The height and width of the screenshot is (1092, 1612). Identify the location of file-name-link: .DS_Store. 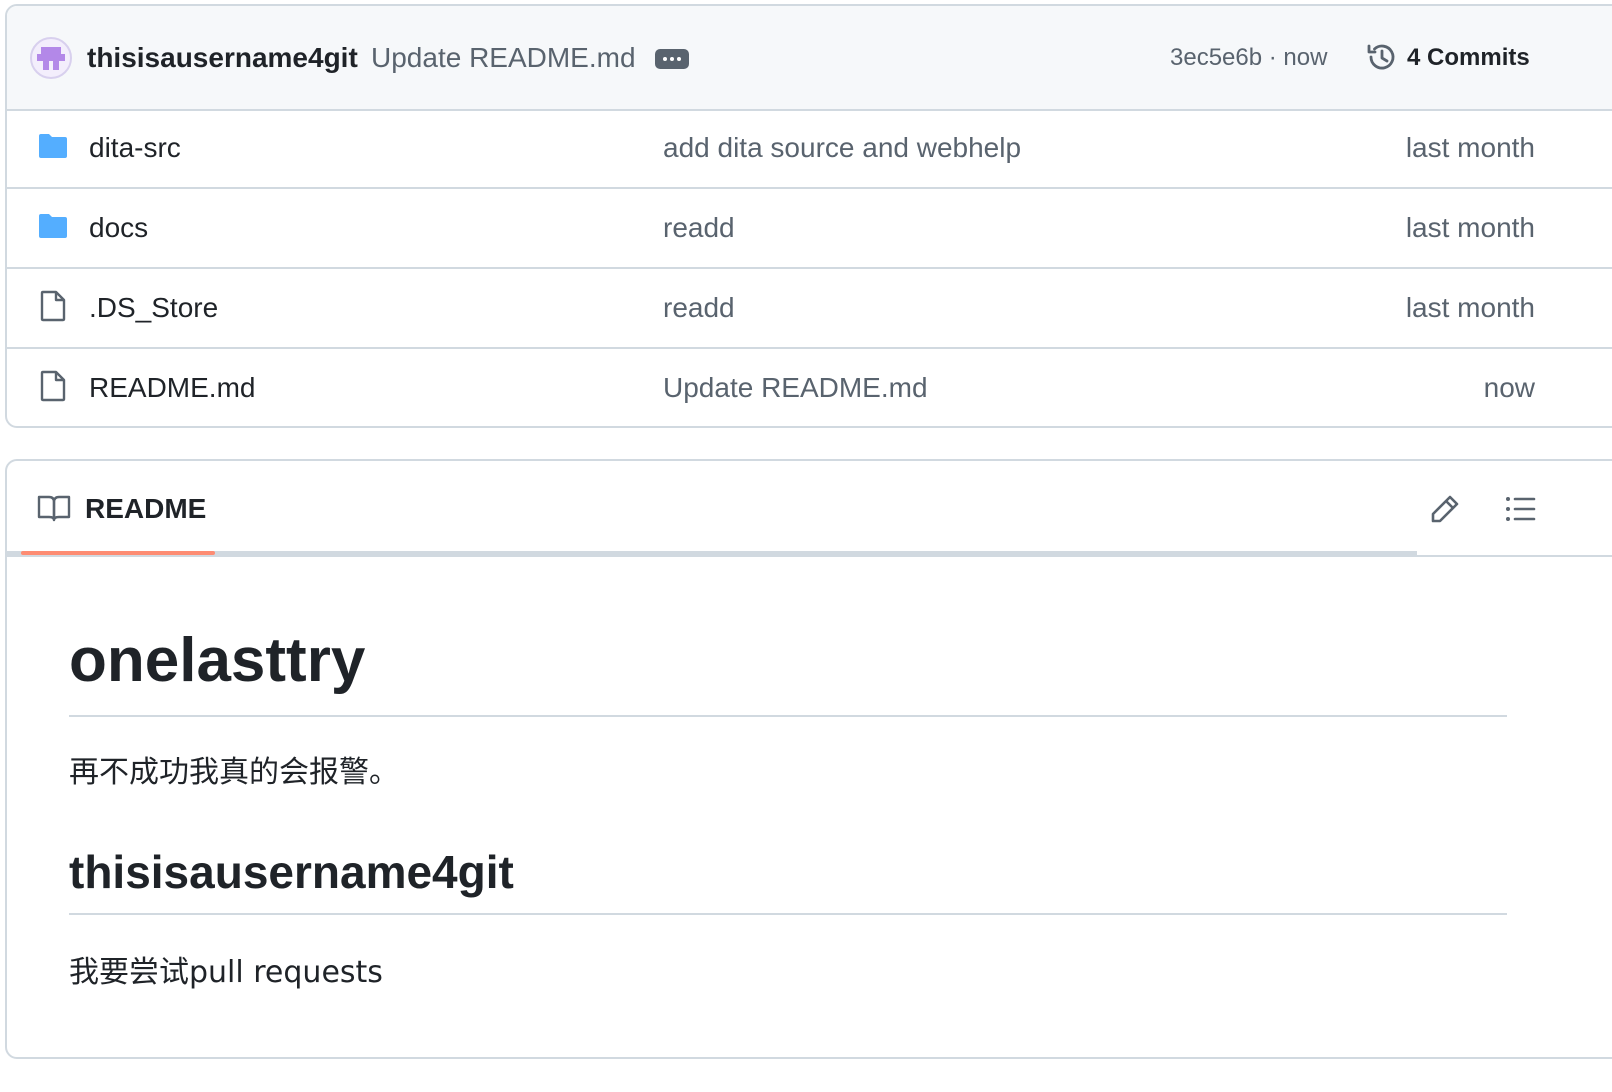
(153, 308).